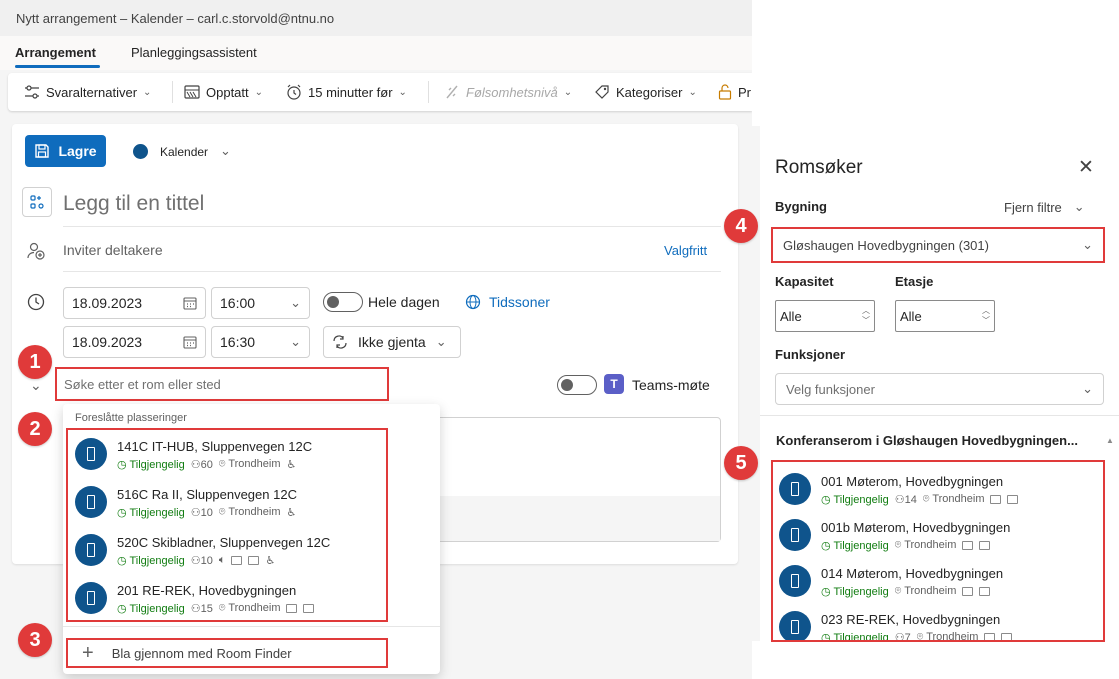  I want to click on timezones-button: Tidssoner, so click(507, 302).